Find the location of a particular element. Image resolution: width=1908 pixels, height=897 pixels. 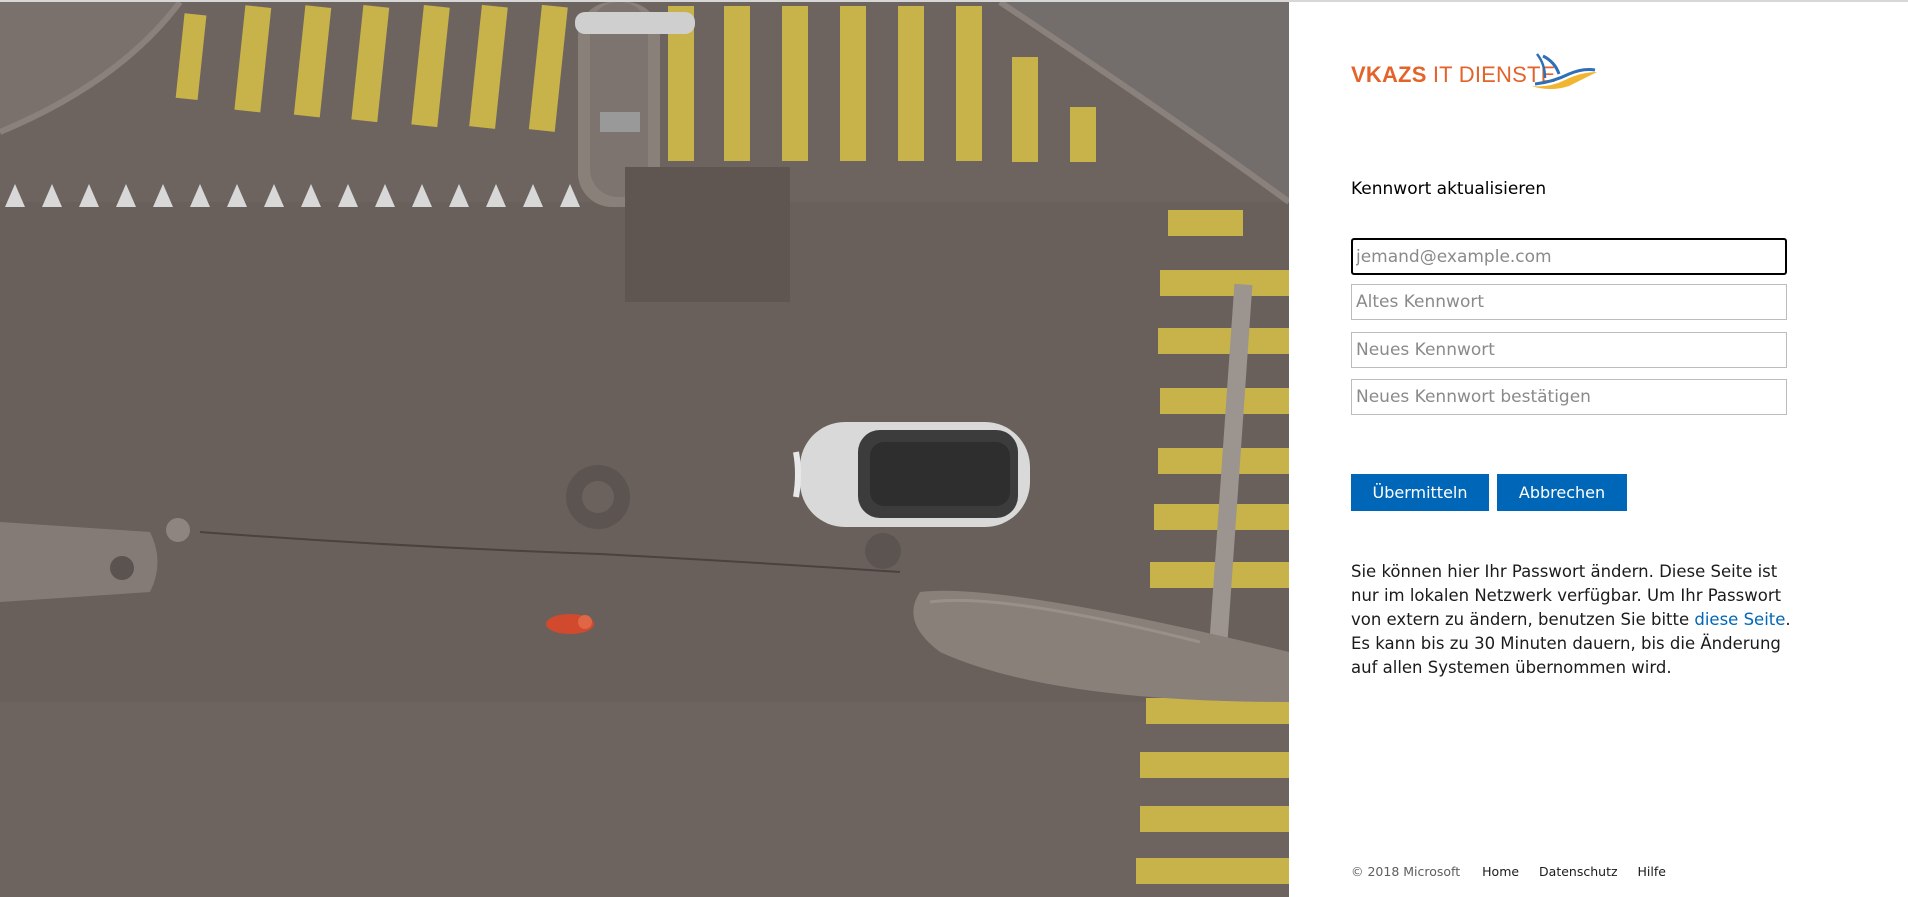

footer-help-link: Hilfe is located at coordinates (1652, 871).